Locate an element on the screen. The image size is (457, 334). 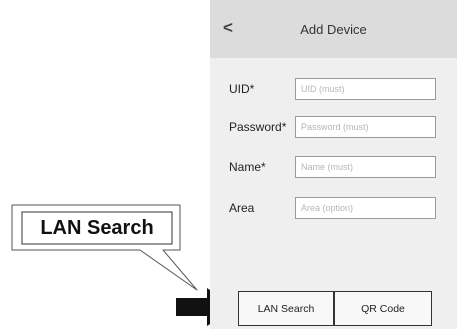
password-row: Password* is located at coordinates (333, 128).